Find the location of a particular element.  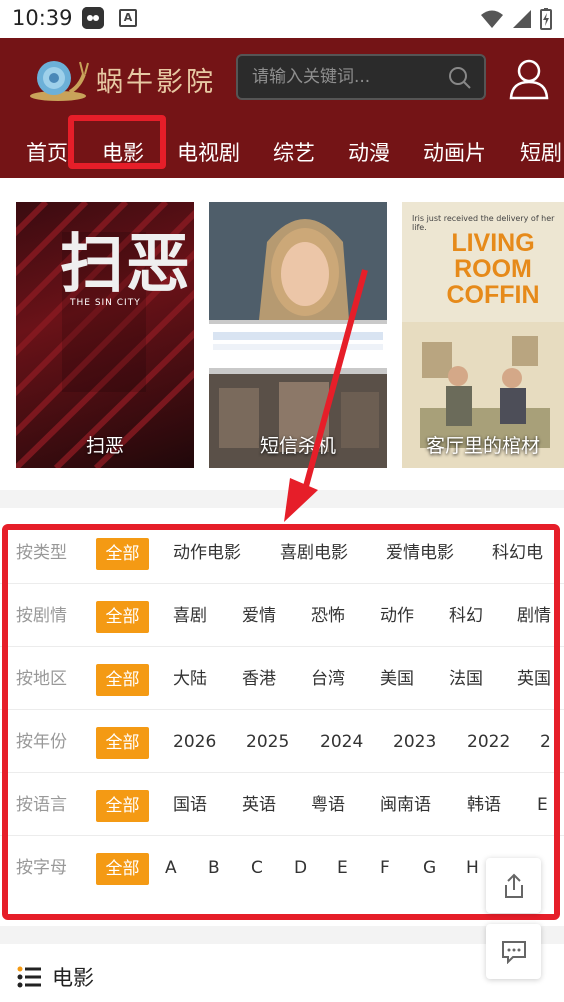

filter-option: 台湾 is located at coordinates (328, 679).